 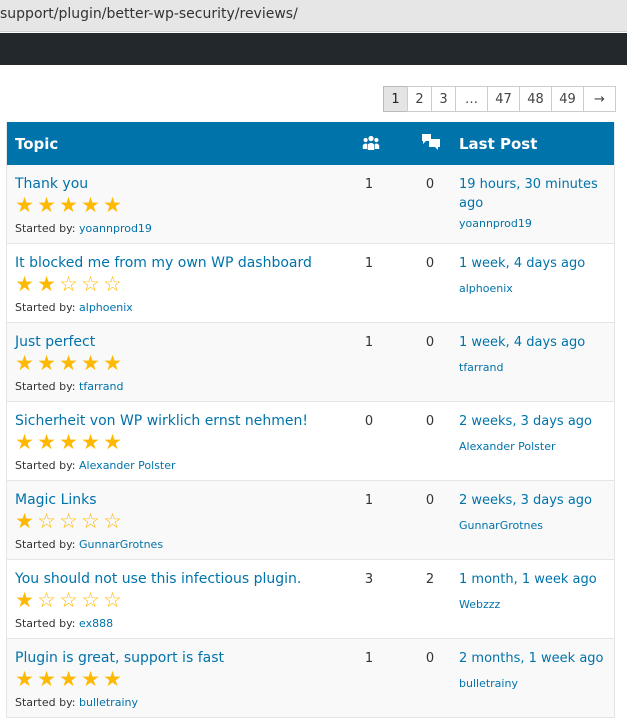 I want to click on started-by: Started by: yoannprod19, so click(x=83, y=228).